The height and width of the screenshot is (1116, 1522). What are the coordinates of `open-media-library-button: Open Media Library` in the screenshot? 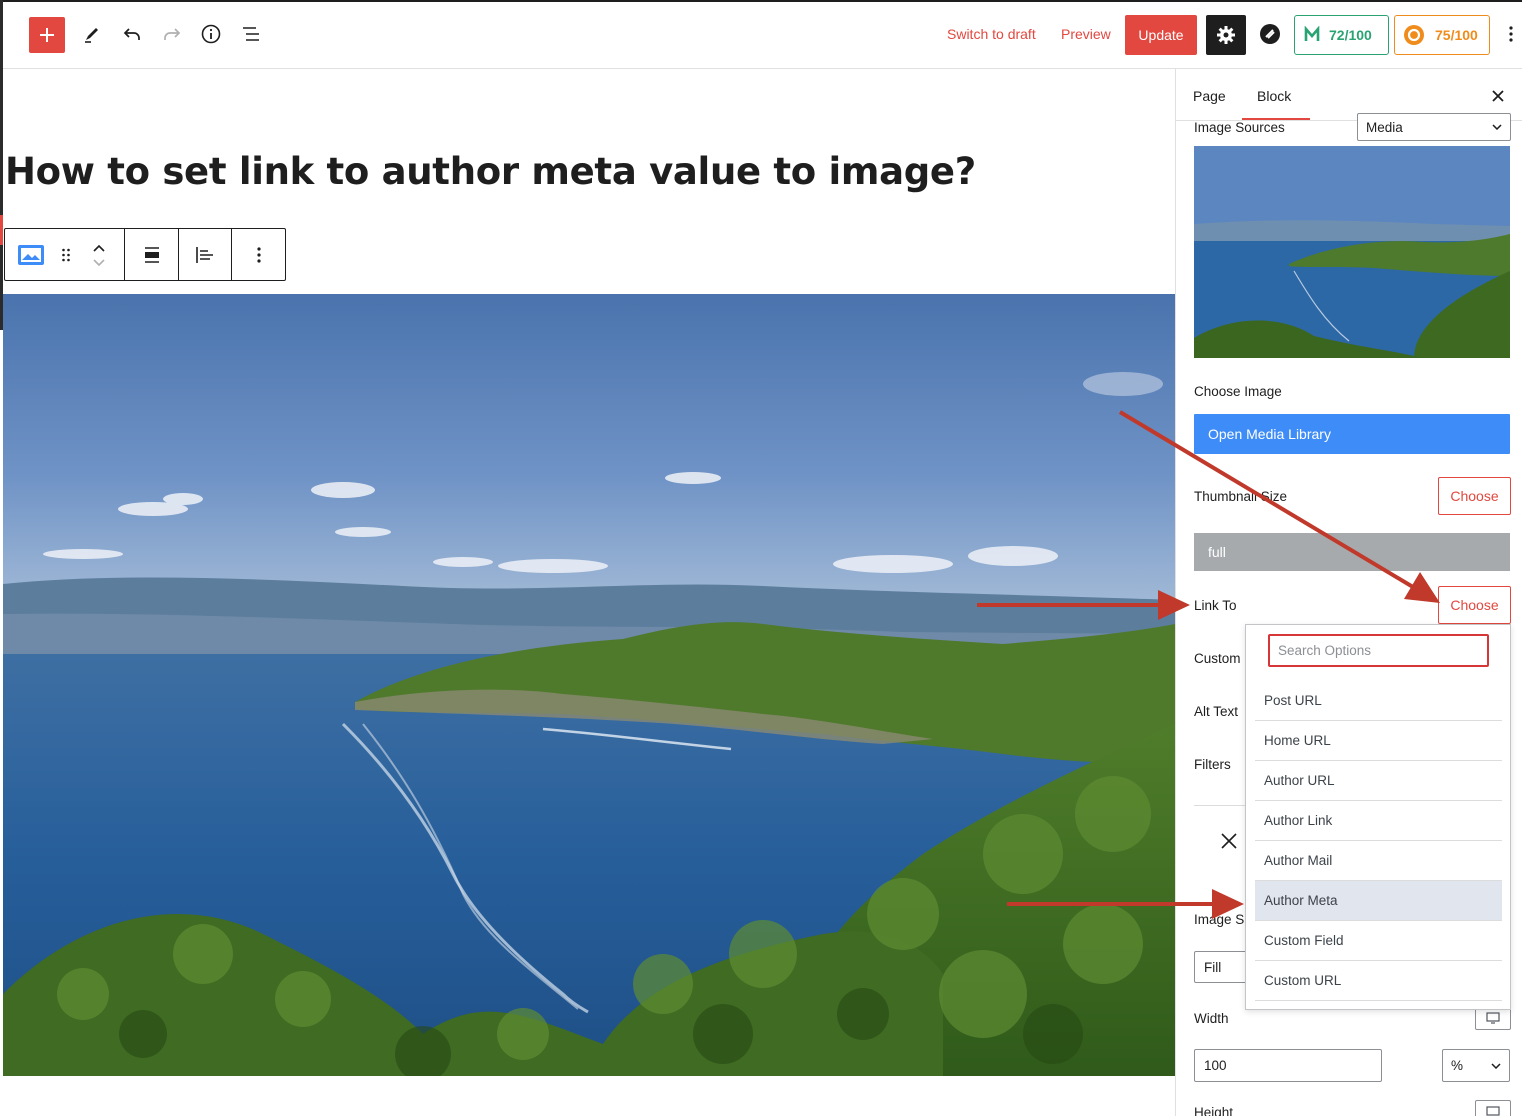 It's located at (1352, 434).